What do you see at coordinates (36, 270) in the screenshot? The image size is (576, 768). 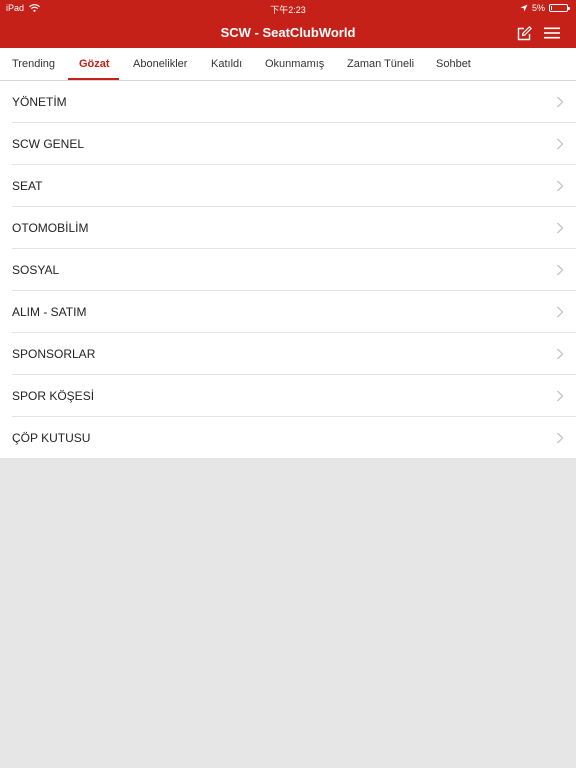 I see `category-label: SOSYAL` at bounding box center [36, 270].